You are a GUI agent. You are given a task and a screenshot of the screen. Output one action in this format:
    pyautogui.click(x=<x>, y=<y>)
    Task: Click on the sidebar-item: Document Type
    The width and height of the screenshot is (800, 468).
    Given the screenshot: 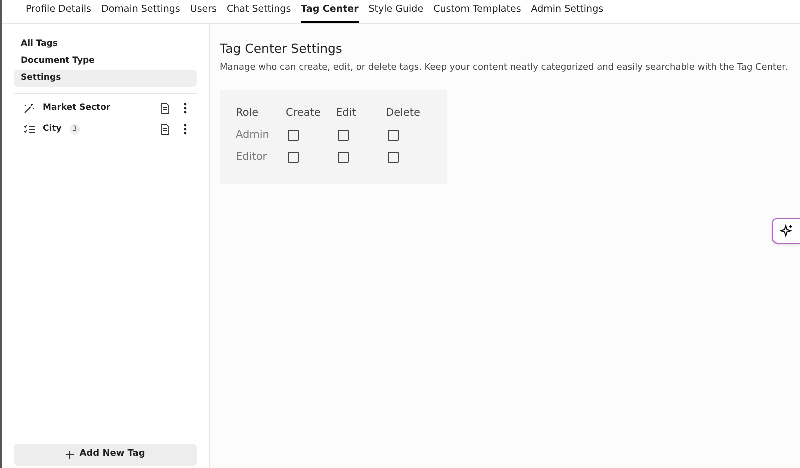 What is the action you would take?
    pyautogui.click(x=105, y=61)
    